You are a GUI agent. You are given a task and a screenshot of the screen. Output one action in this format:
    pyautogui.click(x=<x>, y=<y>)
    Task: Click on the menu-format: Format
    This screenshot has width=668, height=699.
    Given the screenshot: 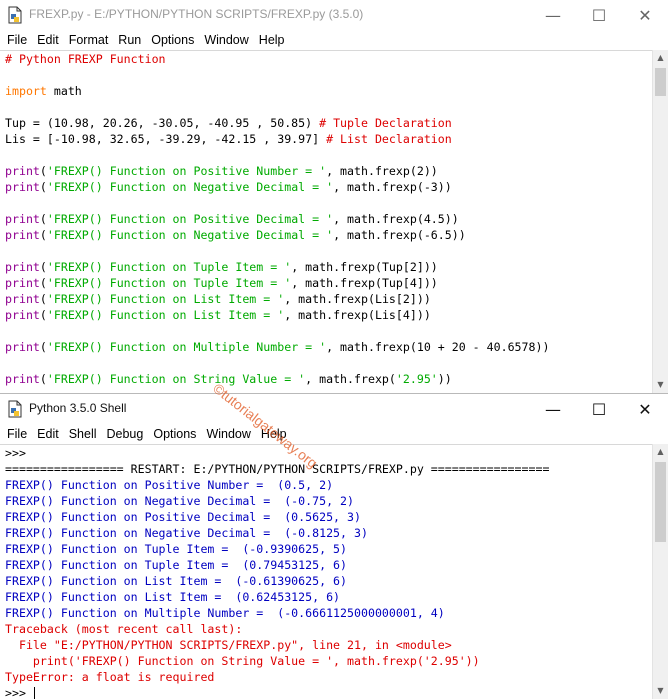 What is the action you would take?
    pyautogui.click(x=89, y=40)
    